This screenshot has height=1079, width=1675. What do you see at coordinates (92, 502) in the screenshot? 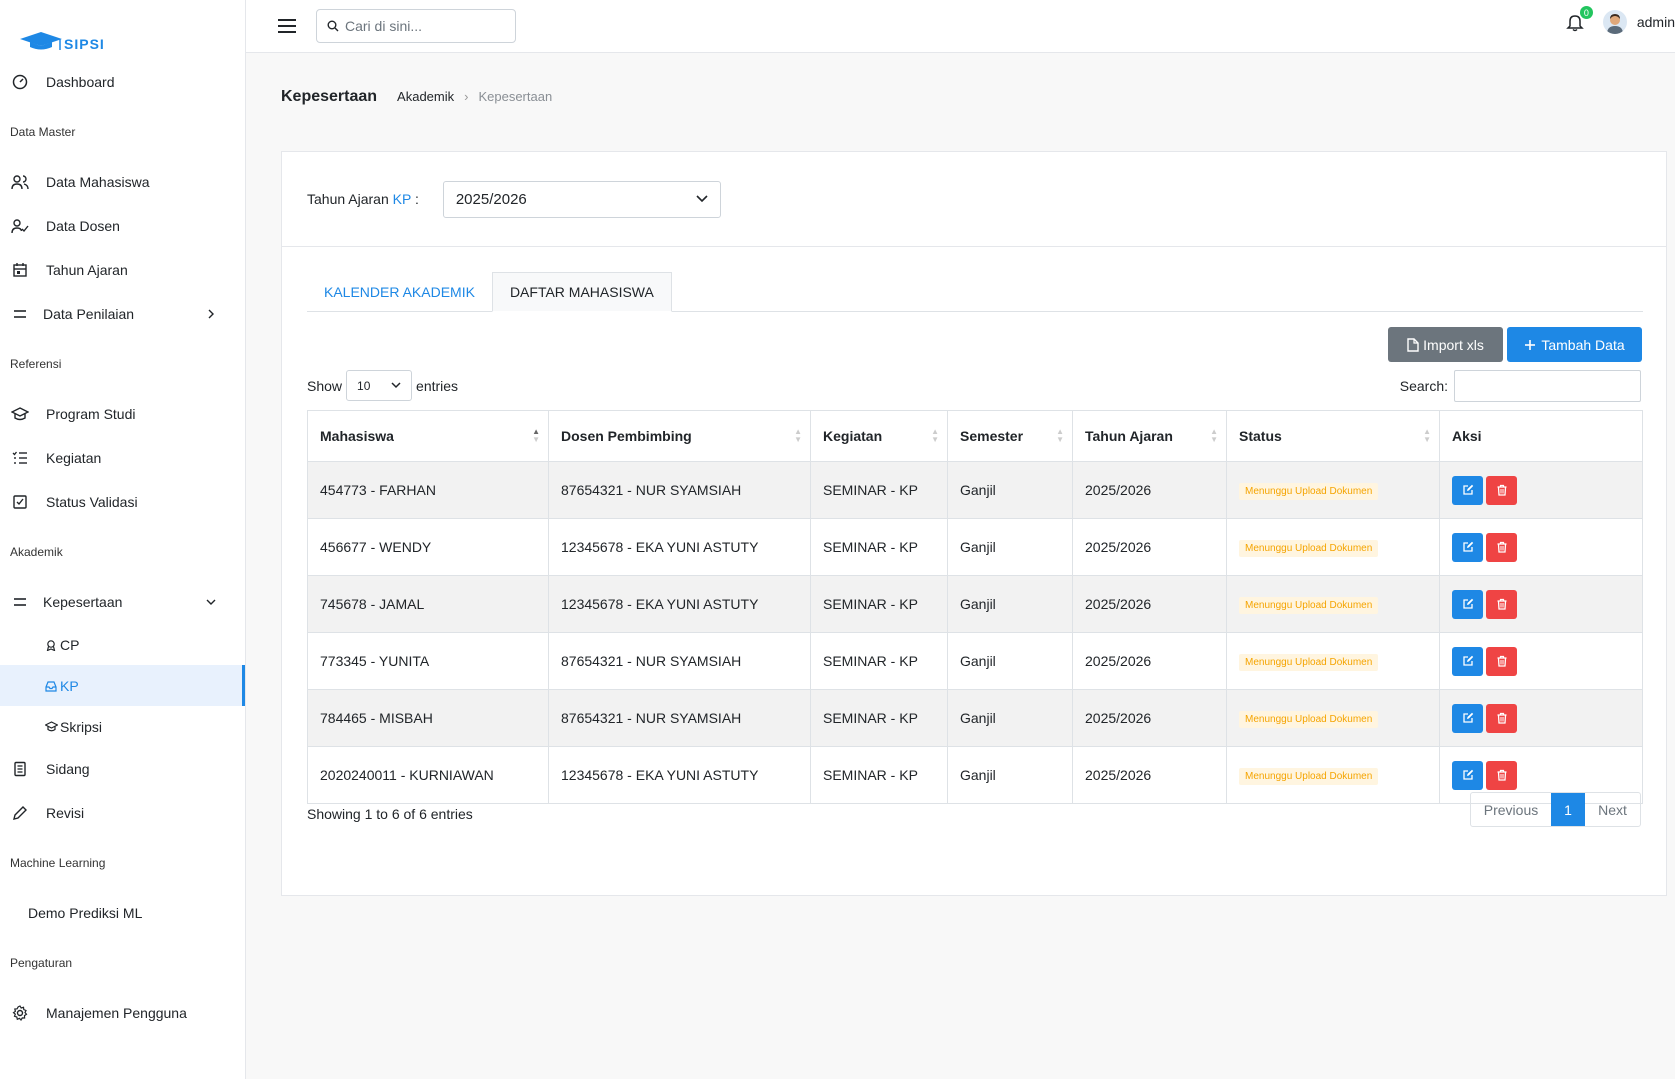
I see `sidebar-item-label: Status Validasi` at bounding box center [92, 502].